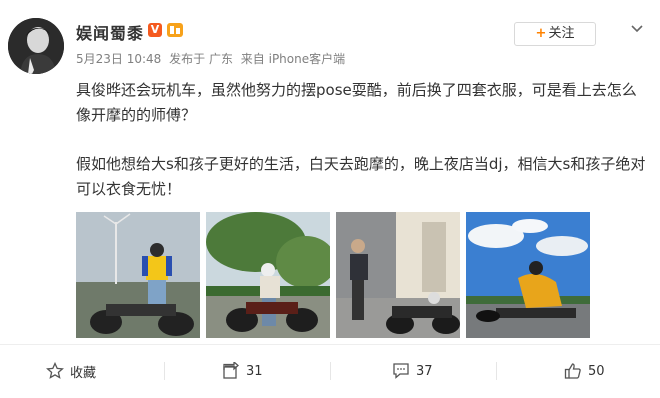 This screenshot has width=660, height=398. I want to click on comment-count: 37, so click(424, 371).